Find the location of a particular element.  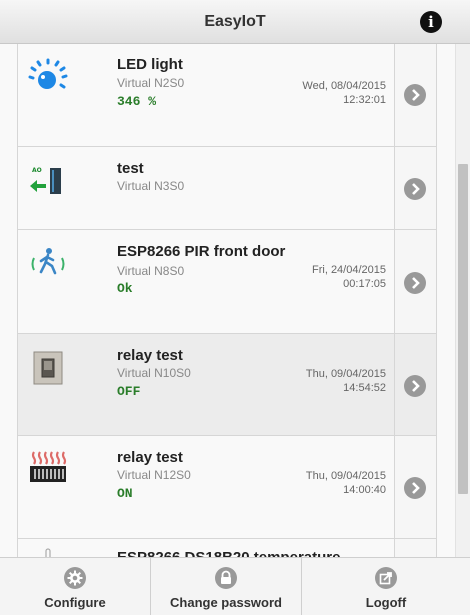

dimmer-dial-icon is located at coordinates (48, 73).